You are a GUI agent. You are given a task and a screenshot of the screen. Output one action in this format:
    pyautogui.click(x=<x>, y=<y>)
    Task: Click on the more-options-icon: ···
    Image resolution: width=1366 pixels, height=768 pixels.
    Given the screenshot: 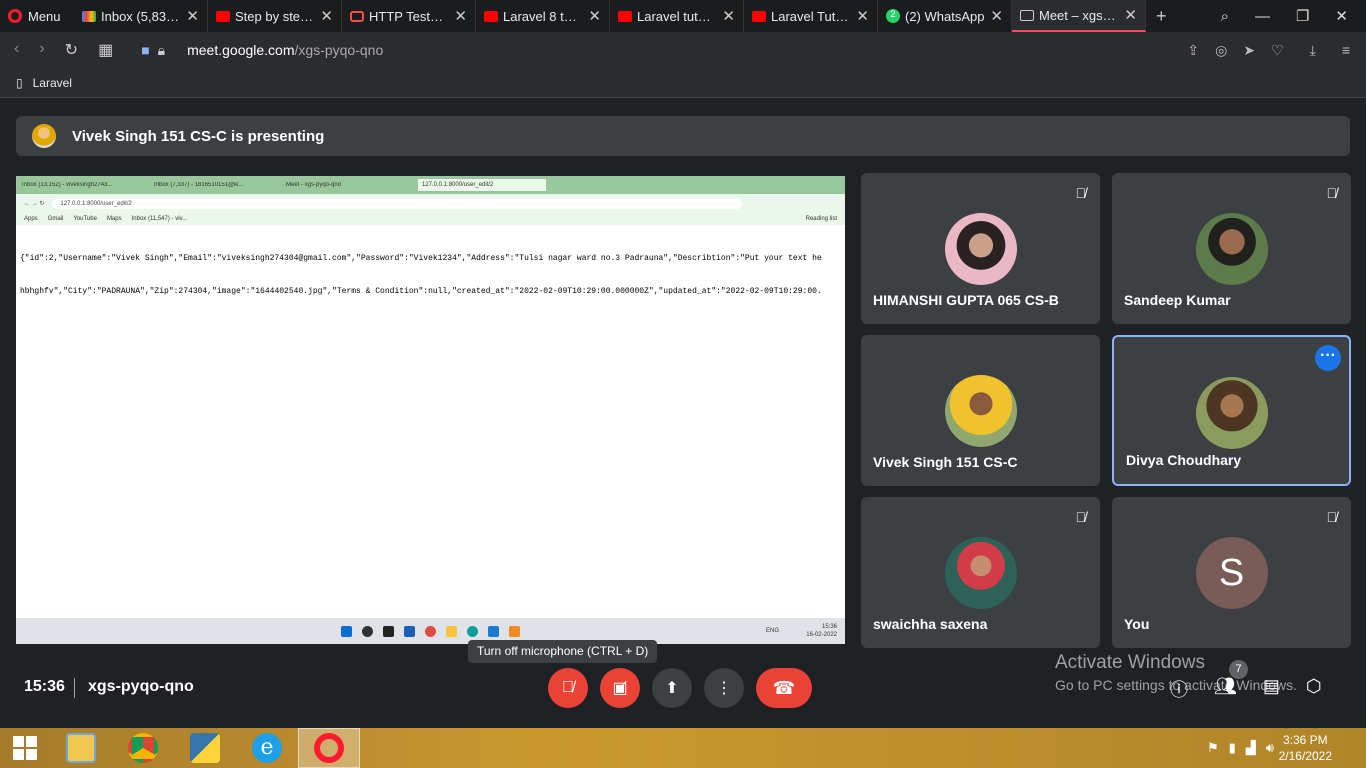 What is the action you would take?
    pyautogui.click(x=1328, y=358)
    